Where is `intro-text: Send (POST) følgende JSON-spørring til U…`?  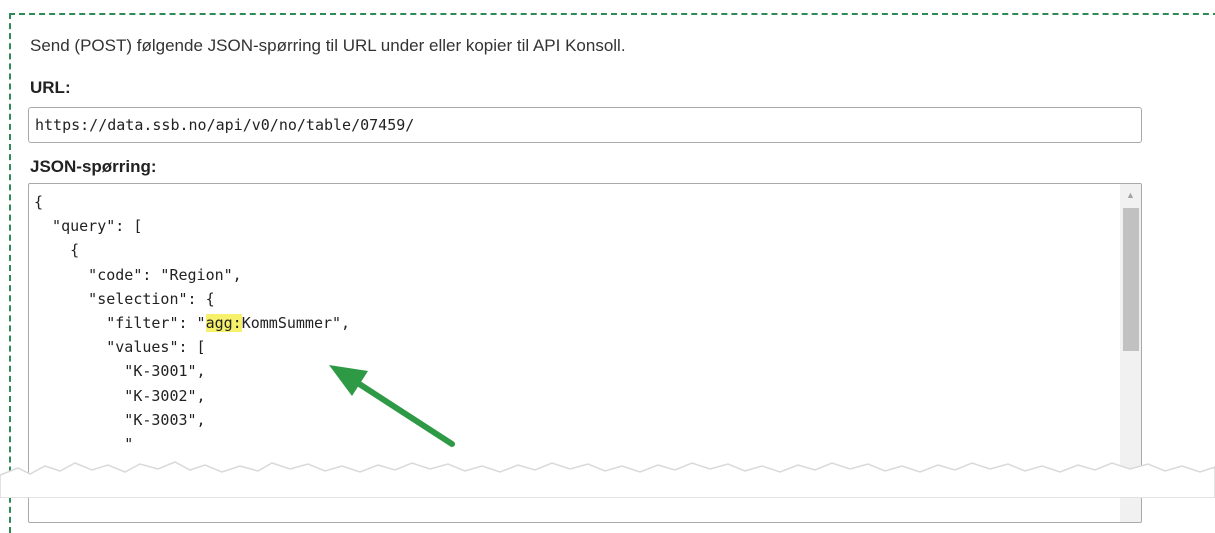 intro-text: Send (POST) følgende JSON-spørring til U… is located at coordinates (328, 45).